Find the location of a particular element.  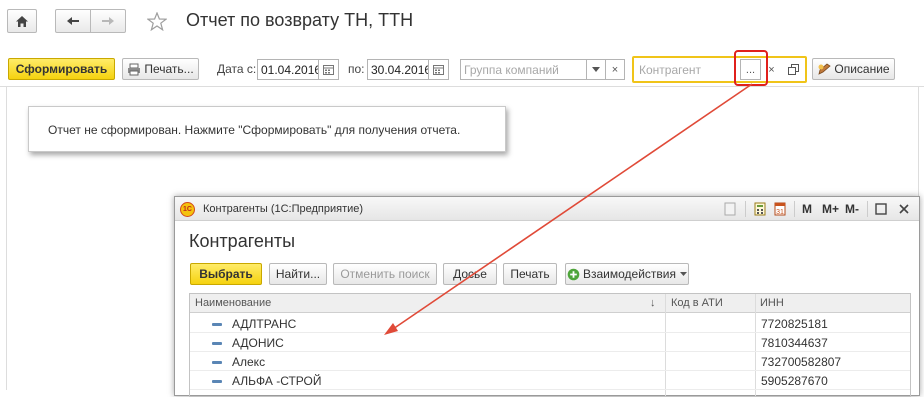

table-row: АДОНИС 7810344637 is located at coordinates (550, 342).